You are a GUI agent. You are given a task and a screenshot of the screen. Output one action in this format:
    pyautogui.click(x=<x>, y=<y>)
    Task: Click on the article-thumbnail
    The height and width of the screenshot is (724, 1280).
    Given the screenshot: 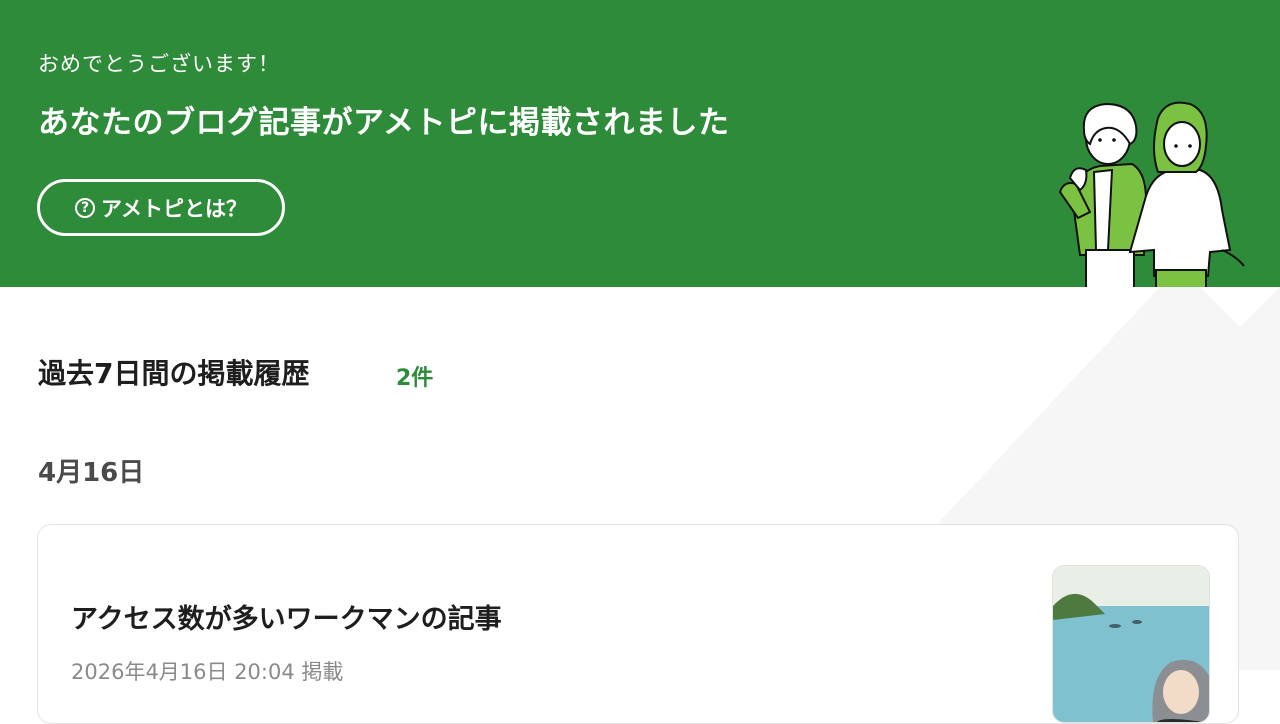 What is the action you would take?
    pyautogui.click(x=1131, y=644)
    